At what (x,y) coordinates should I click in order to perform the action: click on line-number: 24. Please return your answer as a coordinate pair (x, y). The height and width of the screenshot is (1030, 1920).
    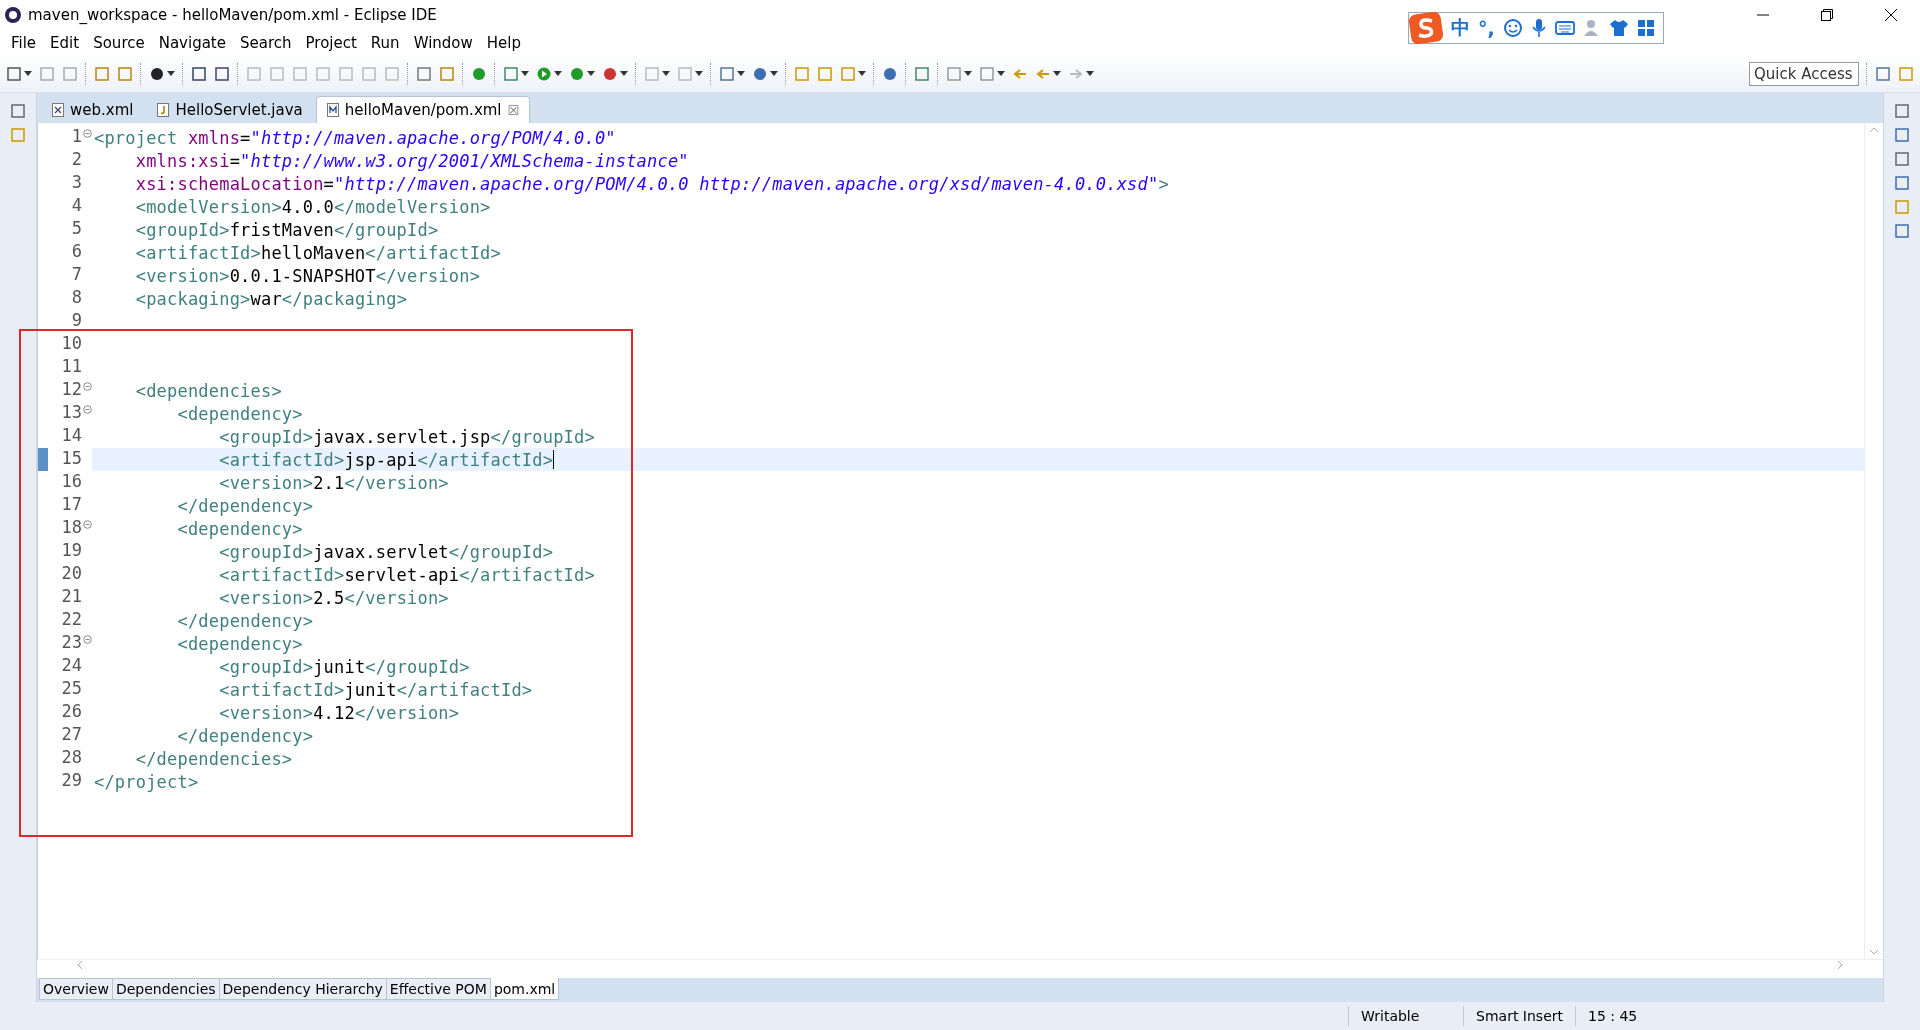
    Looking at the image, I should click on (71, 666).